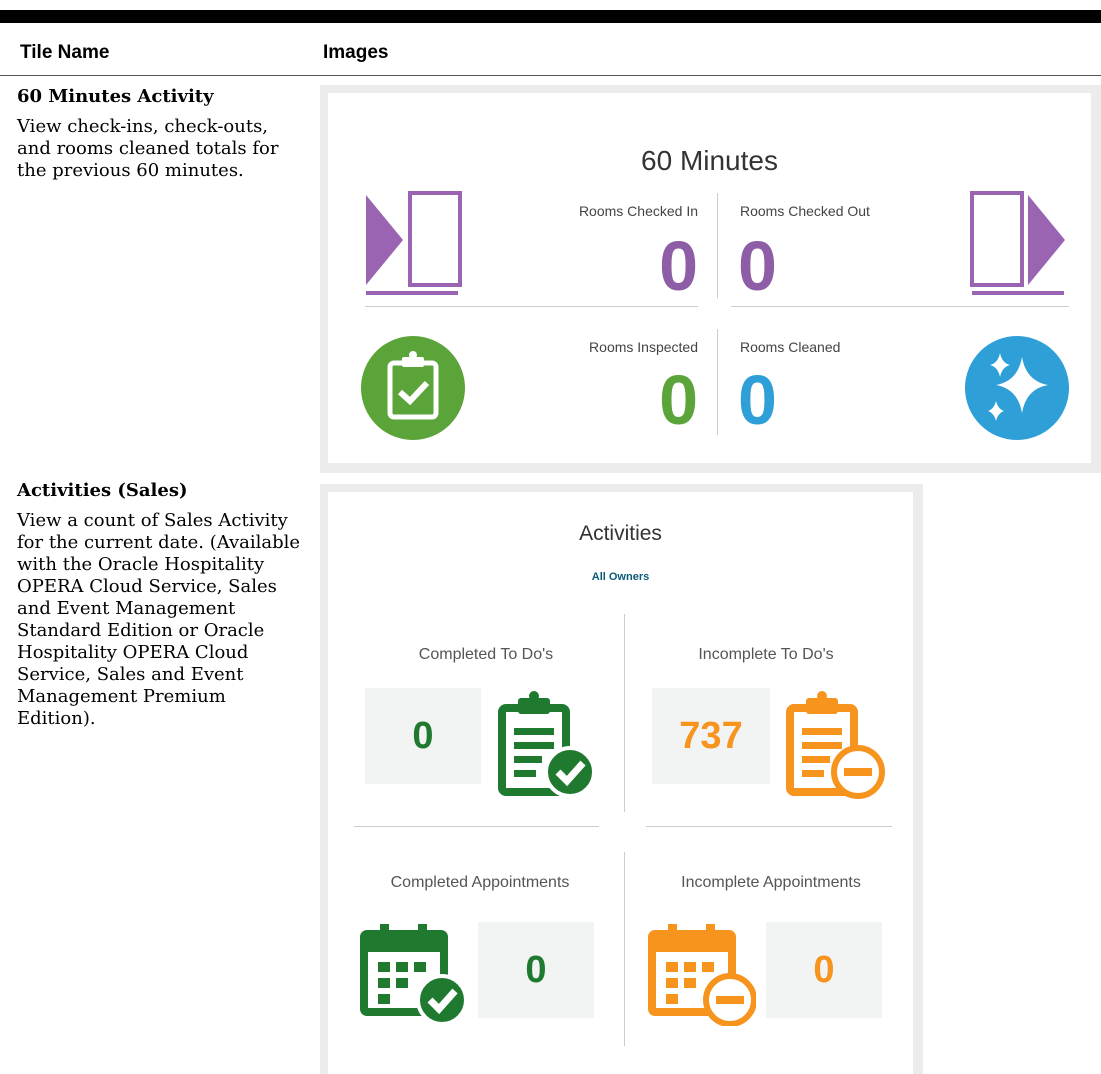 The width and height of the screenshot is (1101, 1074). I want to click on door-enter-icon, so click(414, 243).